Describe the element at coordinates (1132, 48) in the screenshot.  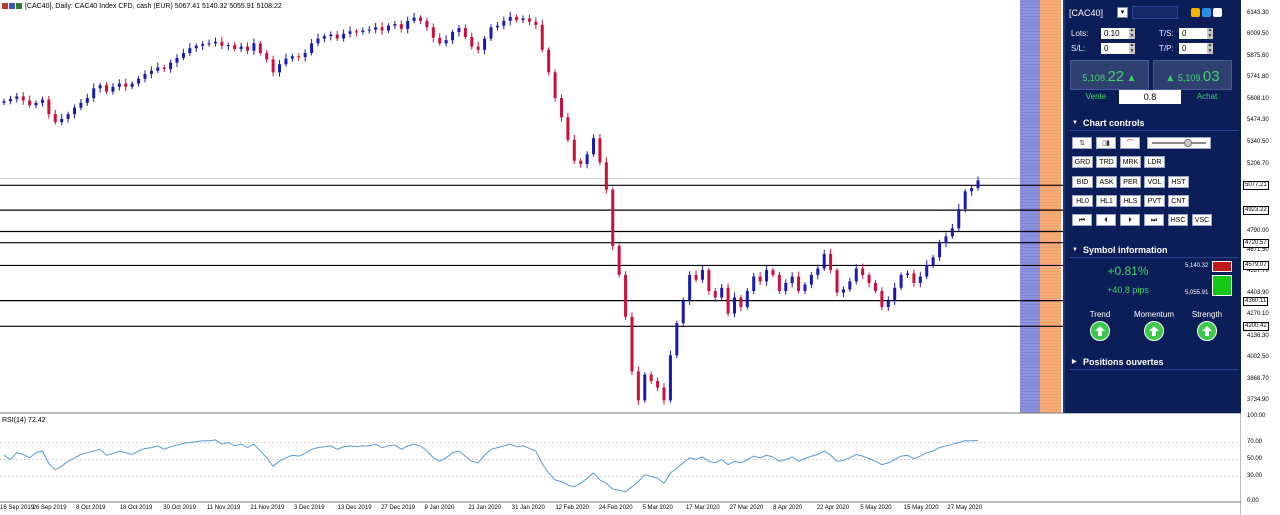
I see `sl-stepper: ▲ ▼` at that location.